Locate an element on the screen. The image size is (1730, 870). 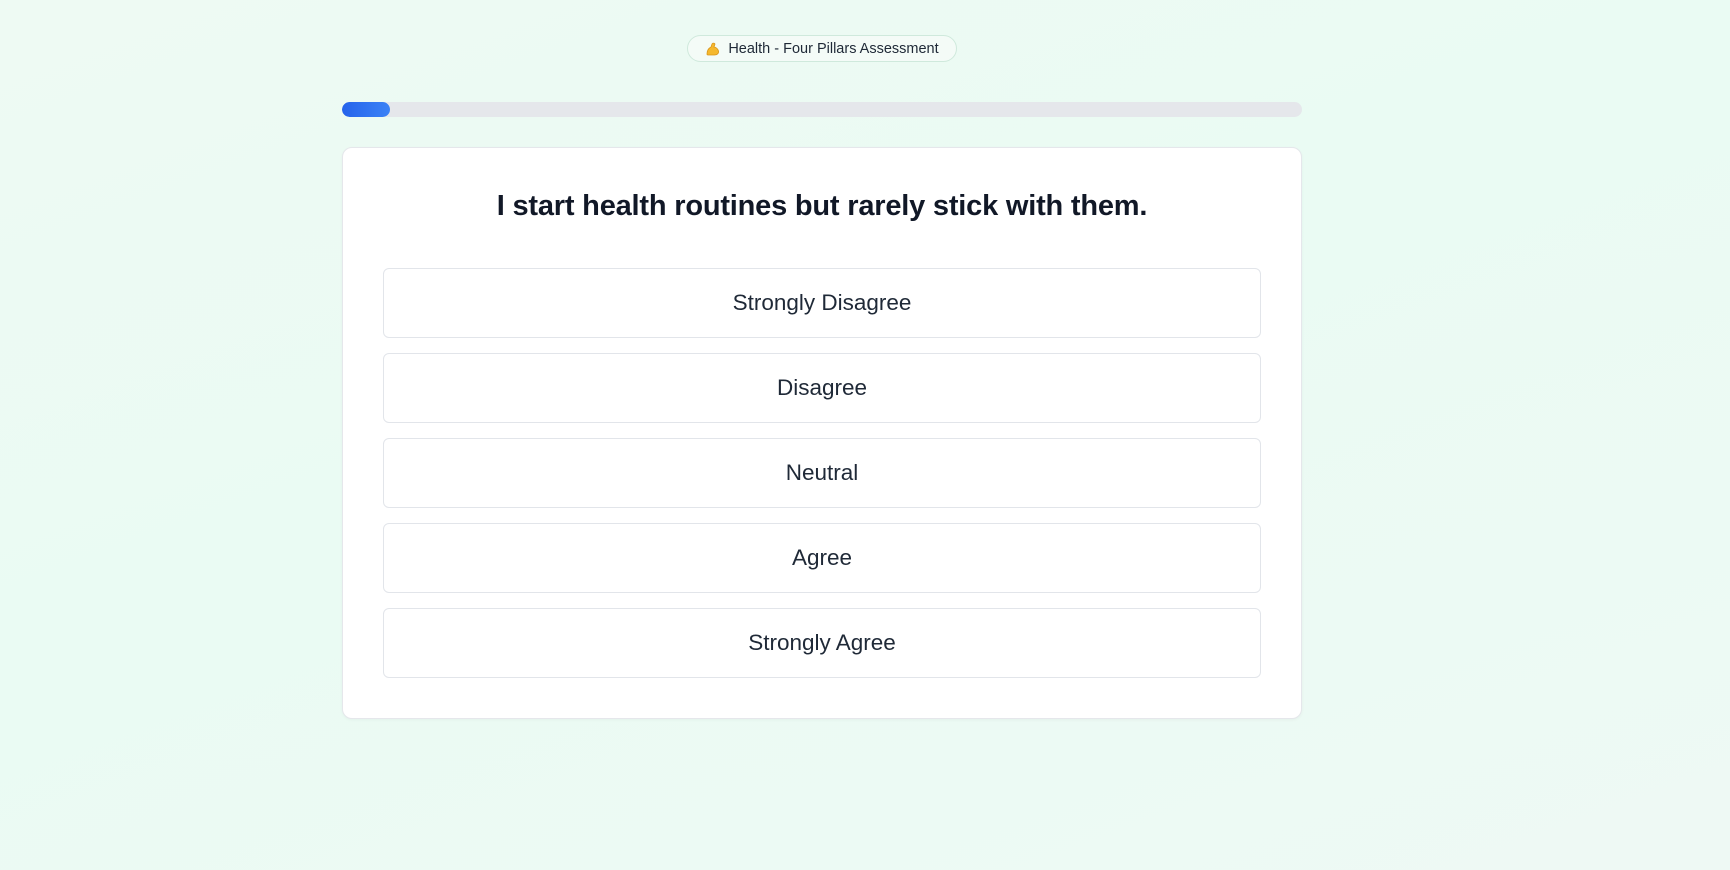
progress-bar-fill is located at coordinates (366, 109).